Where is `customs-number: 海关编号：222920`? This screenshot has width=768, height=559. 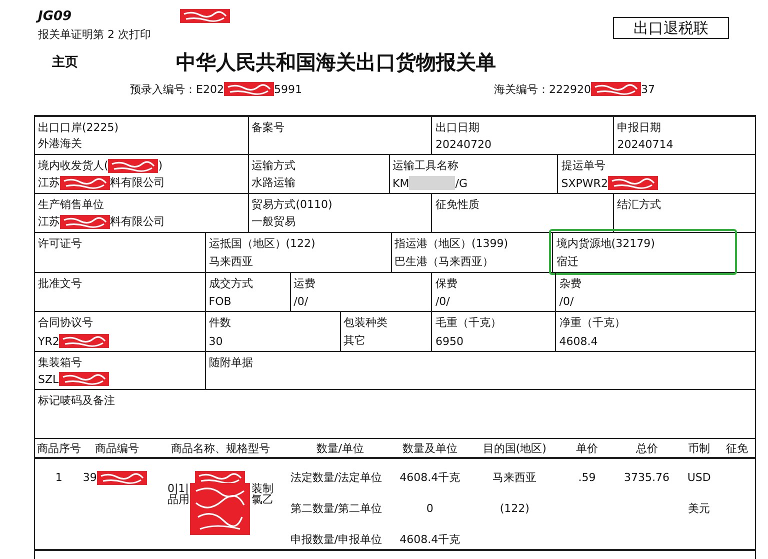 customs-number: 海关编号：222920 is located at coordinates (542, 89).